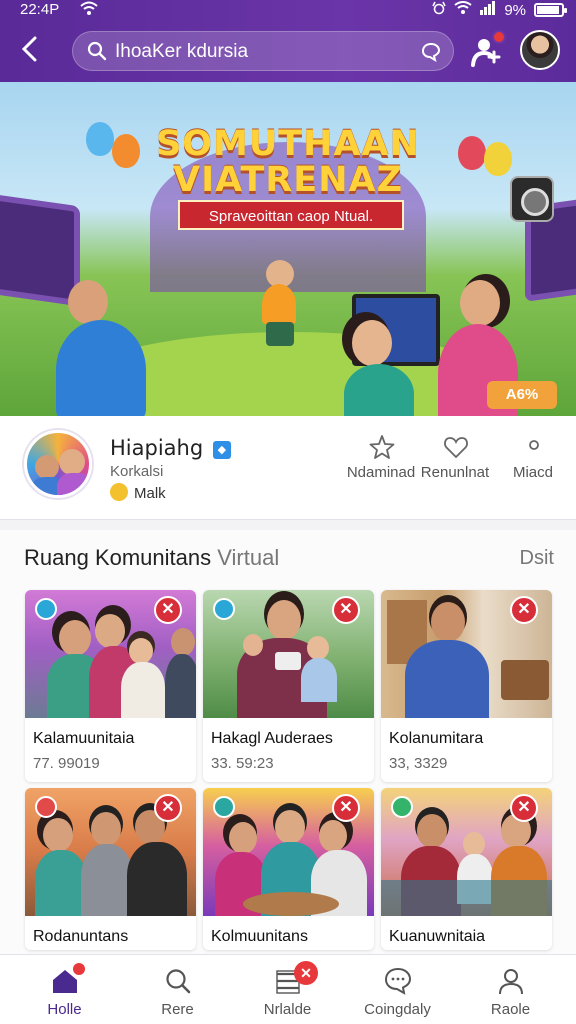 The image size is (576, 1024). I want to click on search-input: IhoaKer kdursia, so click(181, 52).